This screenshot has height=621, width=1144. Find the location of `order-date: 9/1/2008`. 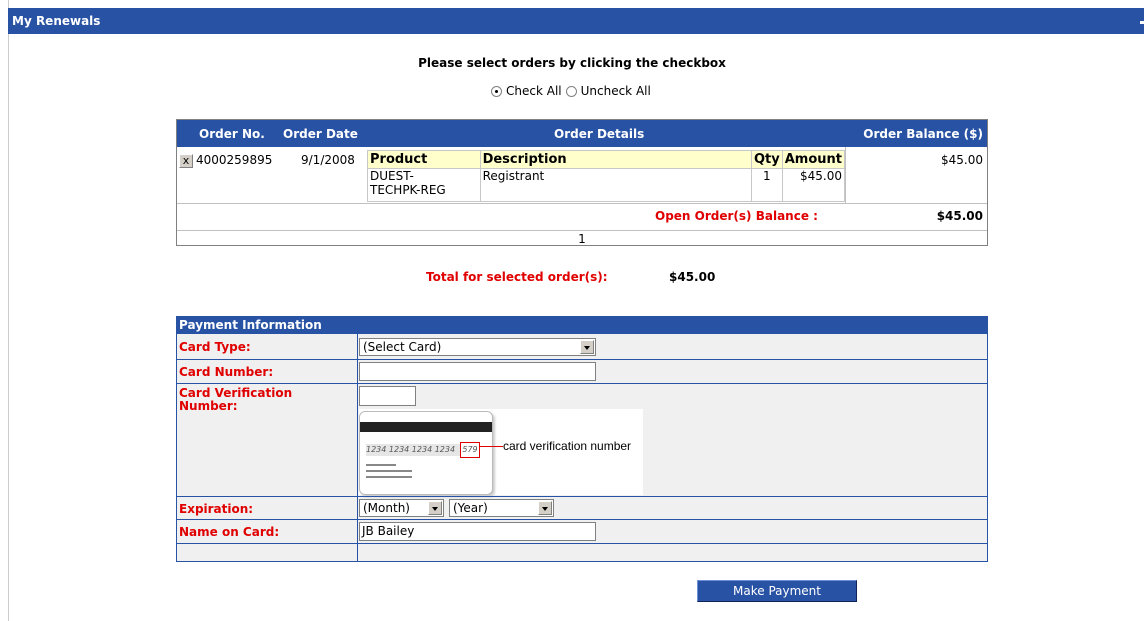

order-date: 9/1/2008 is located at coordinates (328, 160).